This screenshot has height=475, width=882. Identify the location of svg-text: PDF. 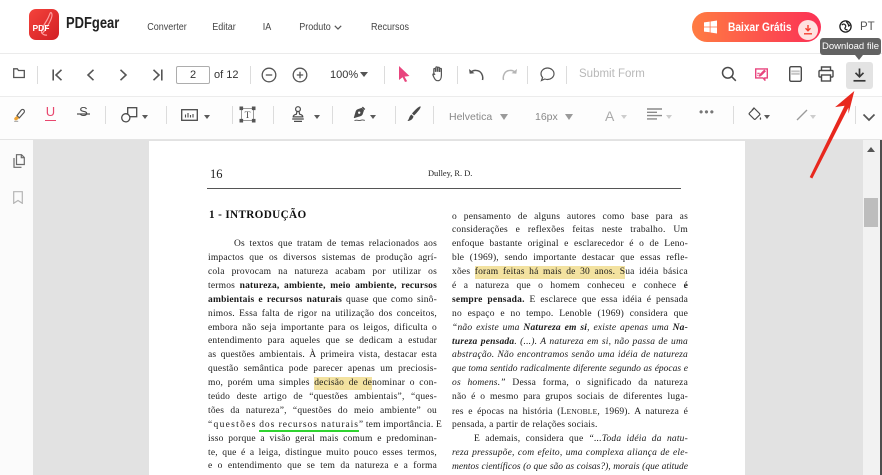
(41, 28).